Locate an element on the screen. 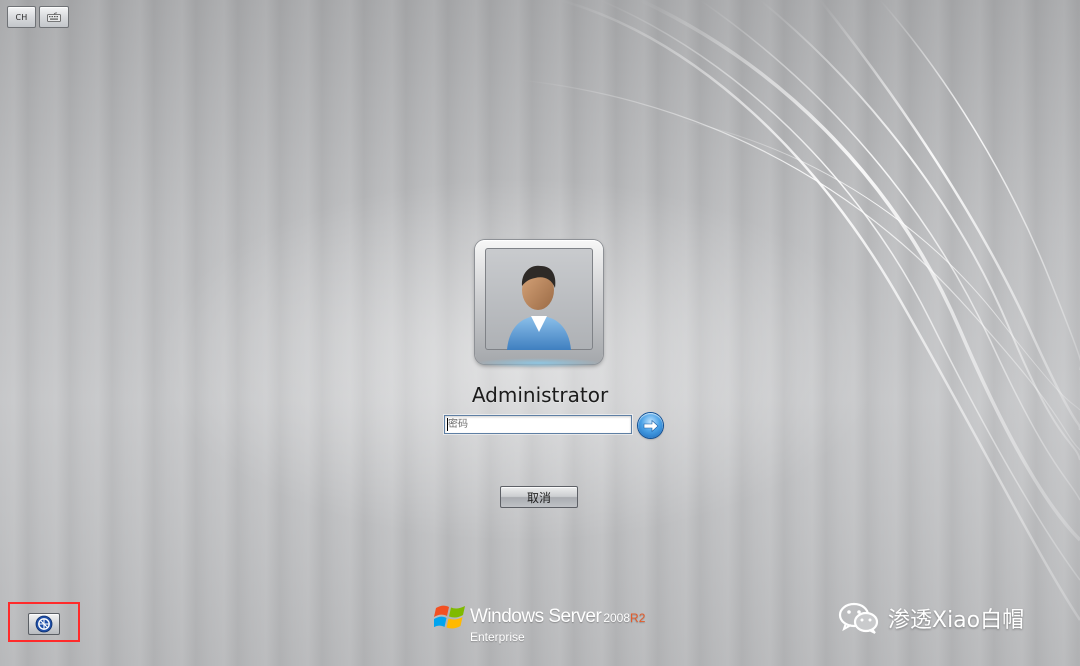 This screenshot has width=1080, height=666. username-label: Administrator is located at coordinates (540, 395).